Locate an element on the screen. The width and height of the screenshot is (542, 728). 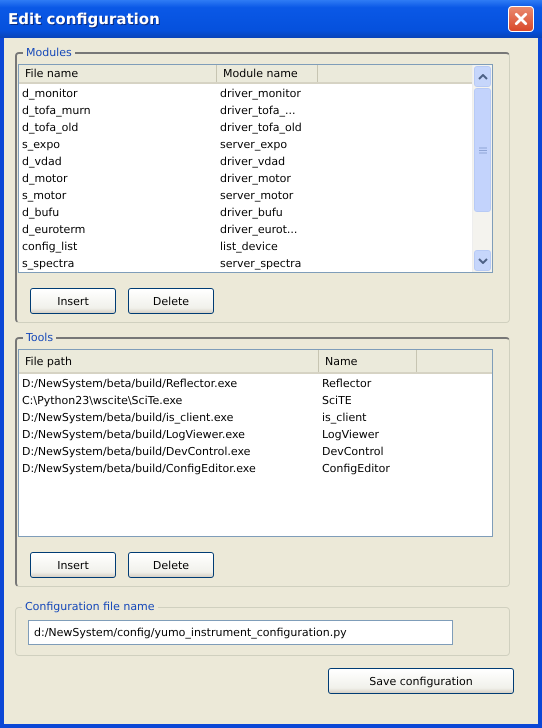
table-cell-text: s_spectra is located at coordinates (48, 263).